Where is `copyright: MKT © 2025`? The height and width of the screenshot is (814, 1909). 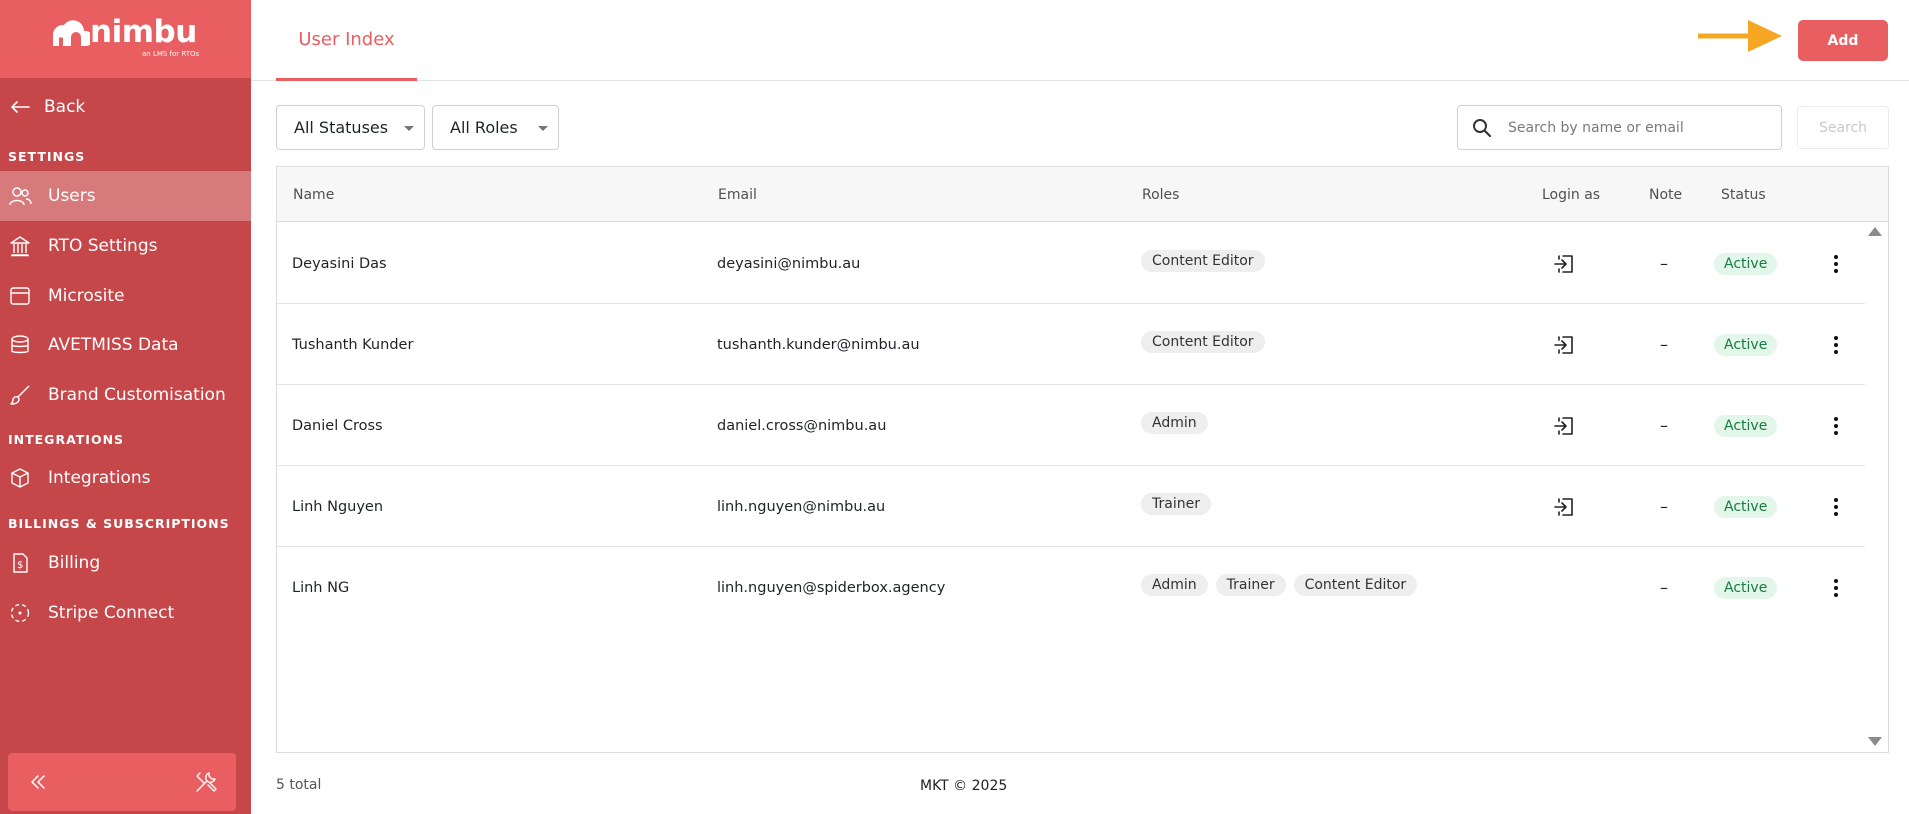
copyright: MKT © 2025 is located at coordinates (964, 786).